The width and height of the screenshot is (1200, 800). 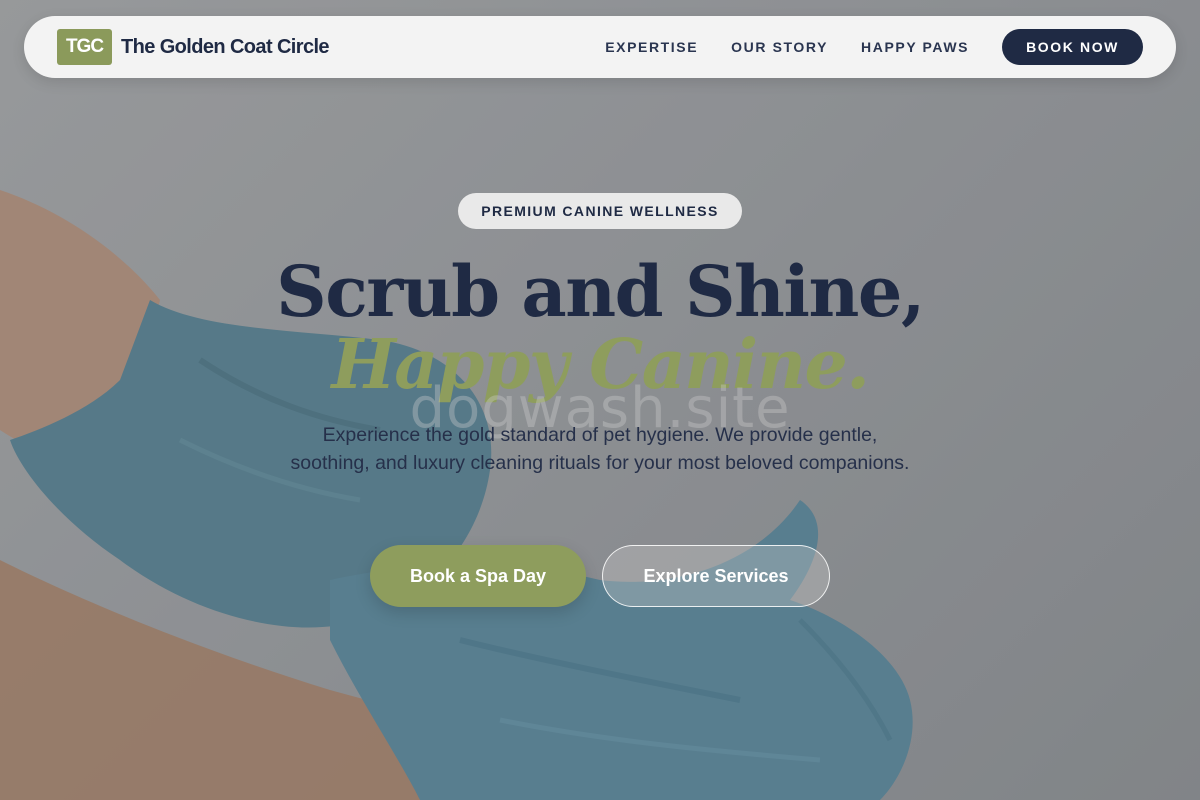 I want to click on brand-logo: TGC, so click(x=84, y=47).